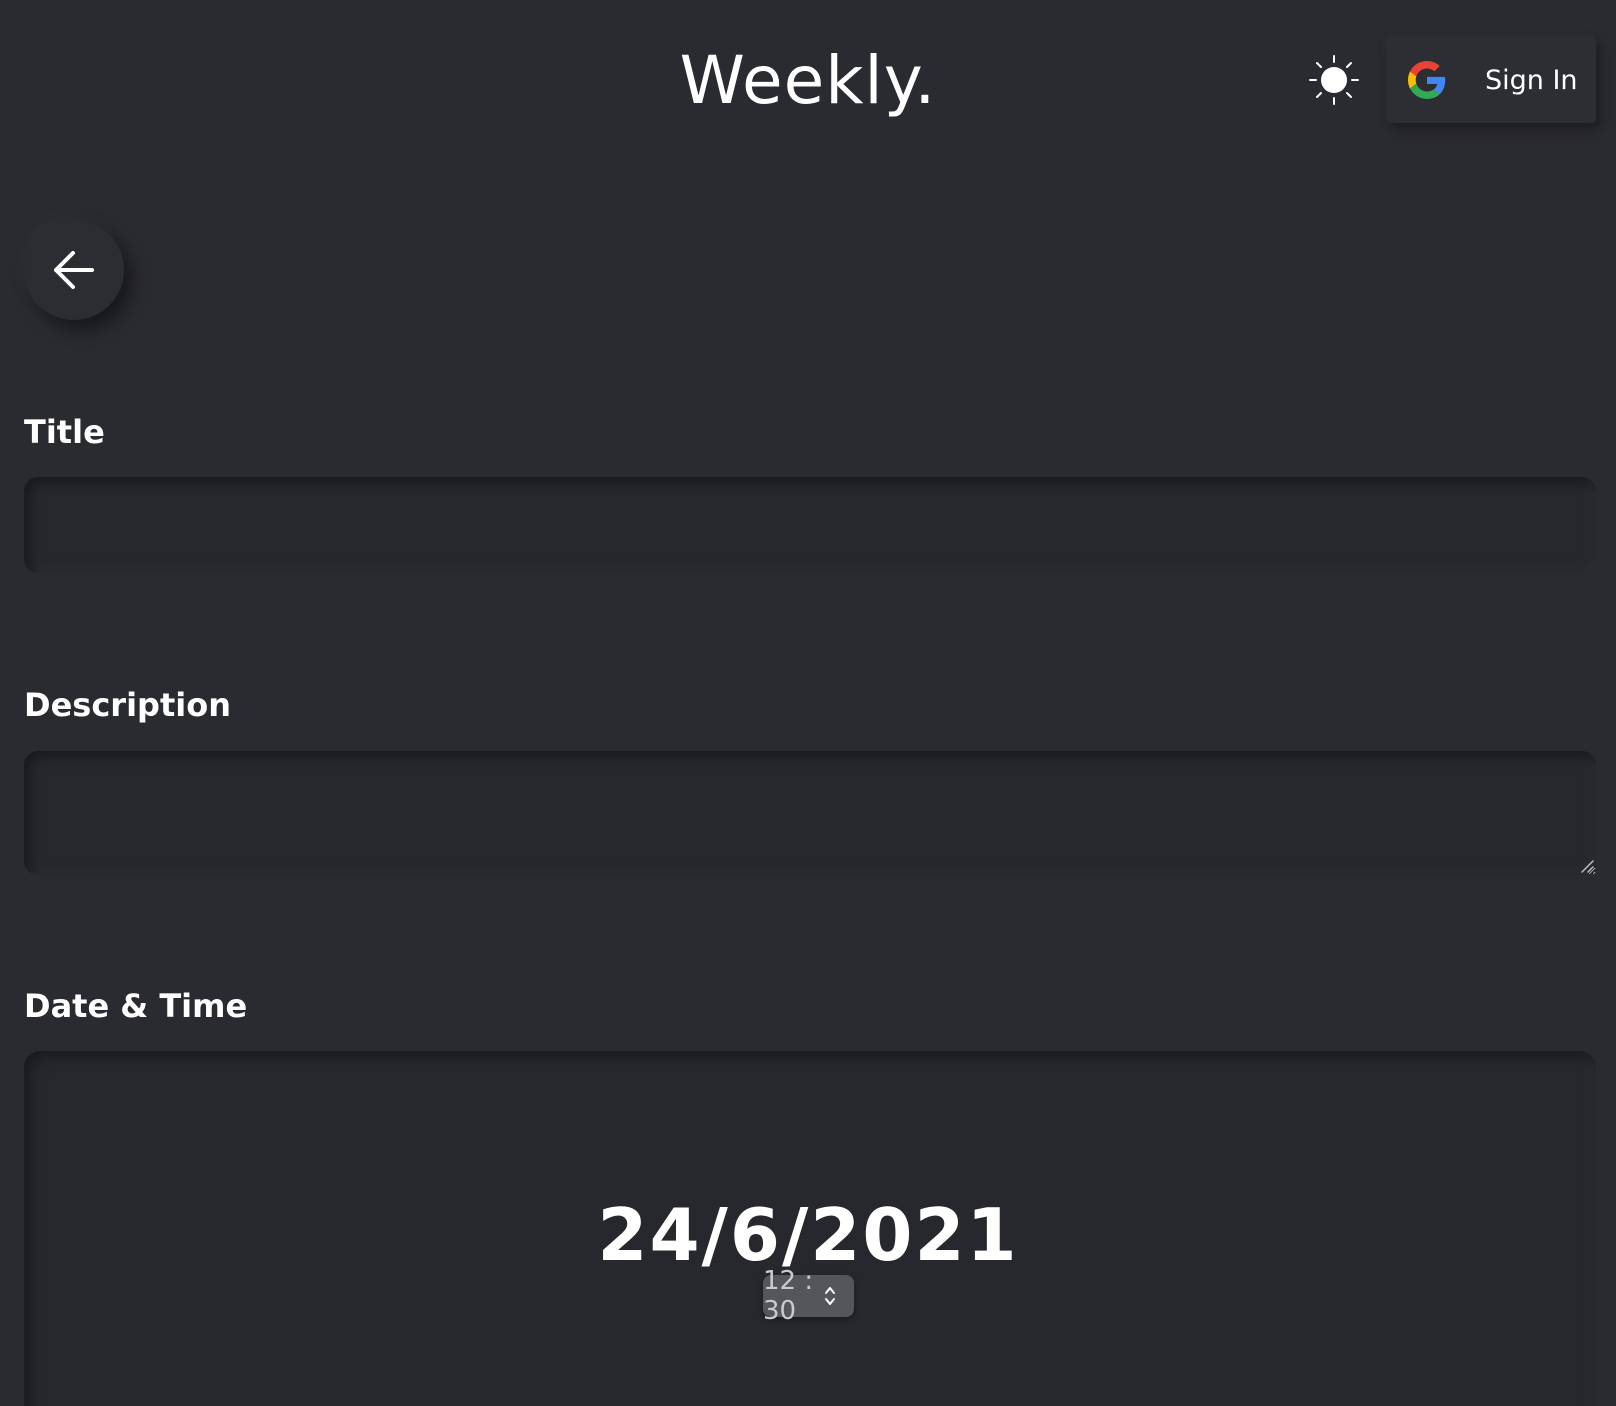 The image size is (1616, 1406). Describe the element at coordinates (1427, 80) in the screenshot. I see `google-icon` at that location.